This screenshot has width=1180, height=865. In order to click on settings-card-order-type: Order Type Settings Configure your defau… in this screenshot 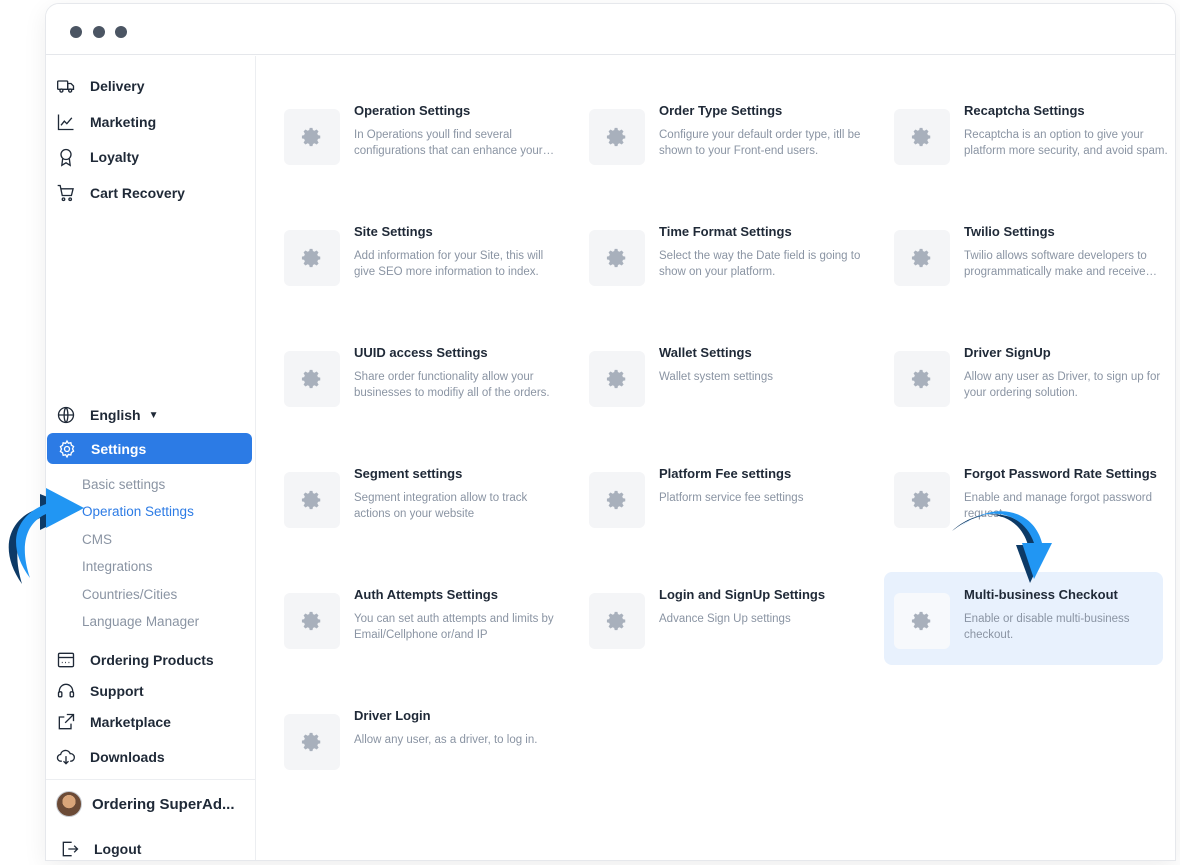, I will do `click(728, 151)`.